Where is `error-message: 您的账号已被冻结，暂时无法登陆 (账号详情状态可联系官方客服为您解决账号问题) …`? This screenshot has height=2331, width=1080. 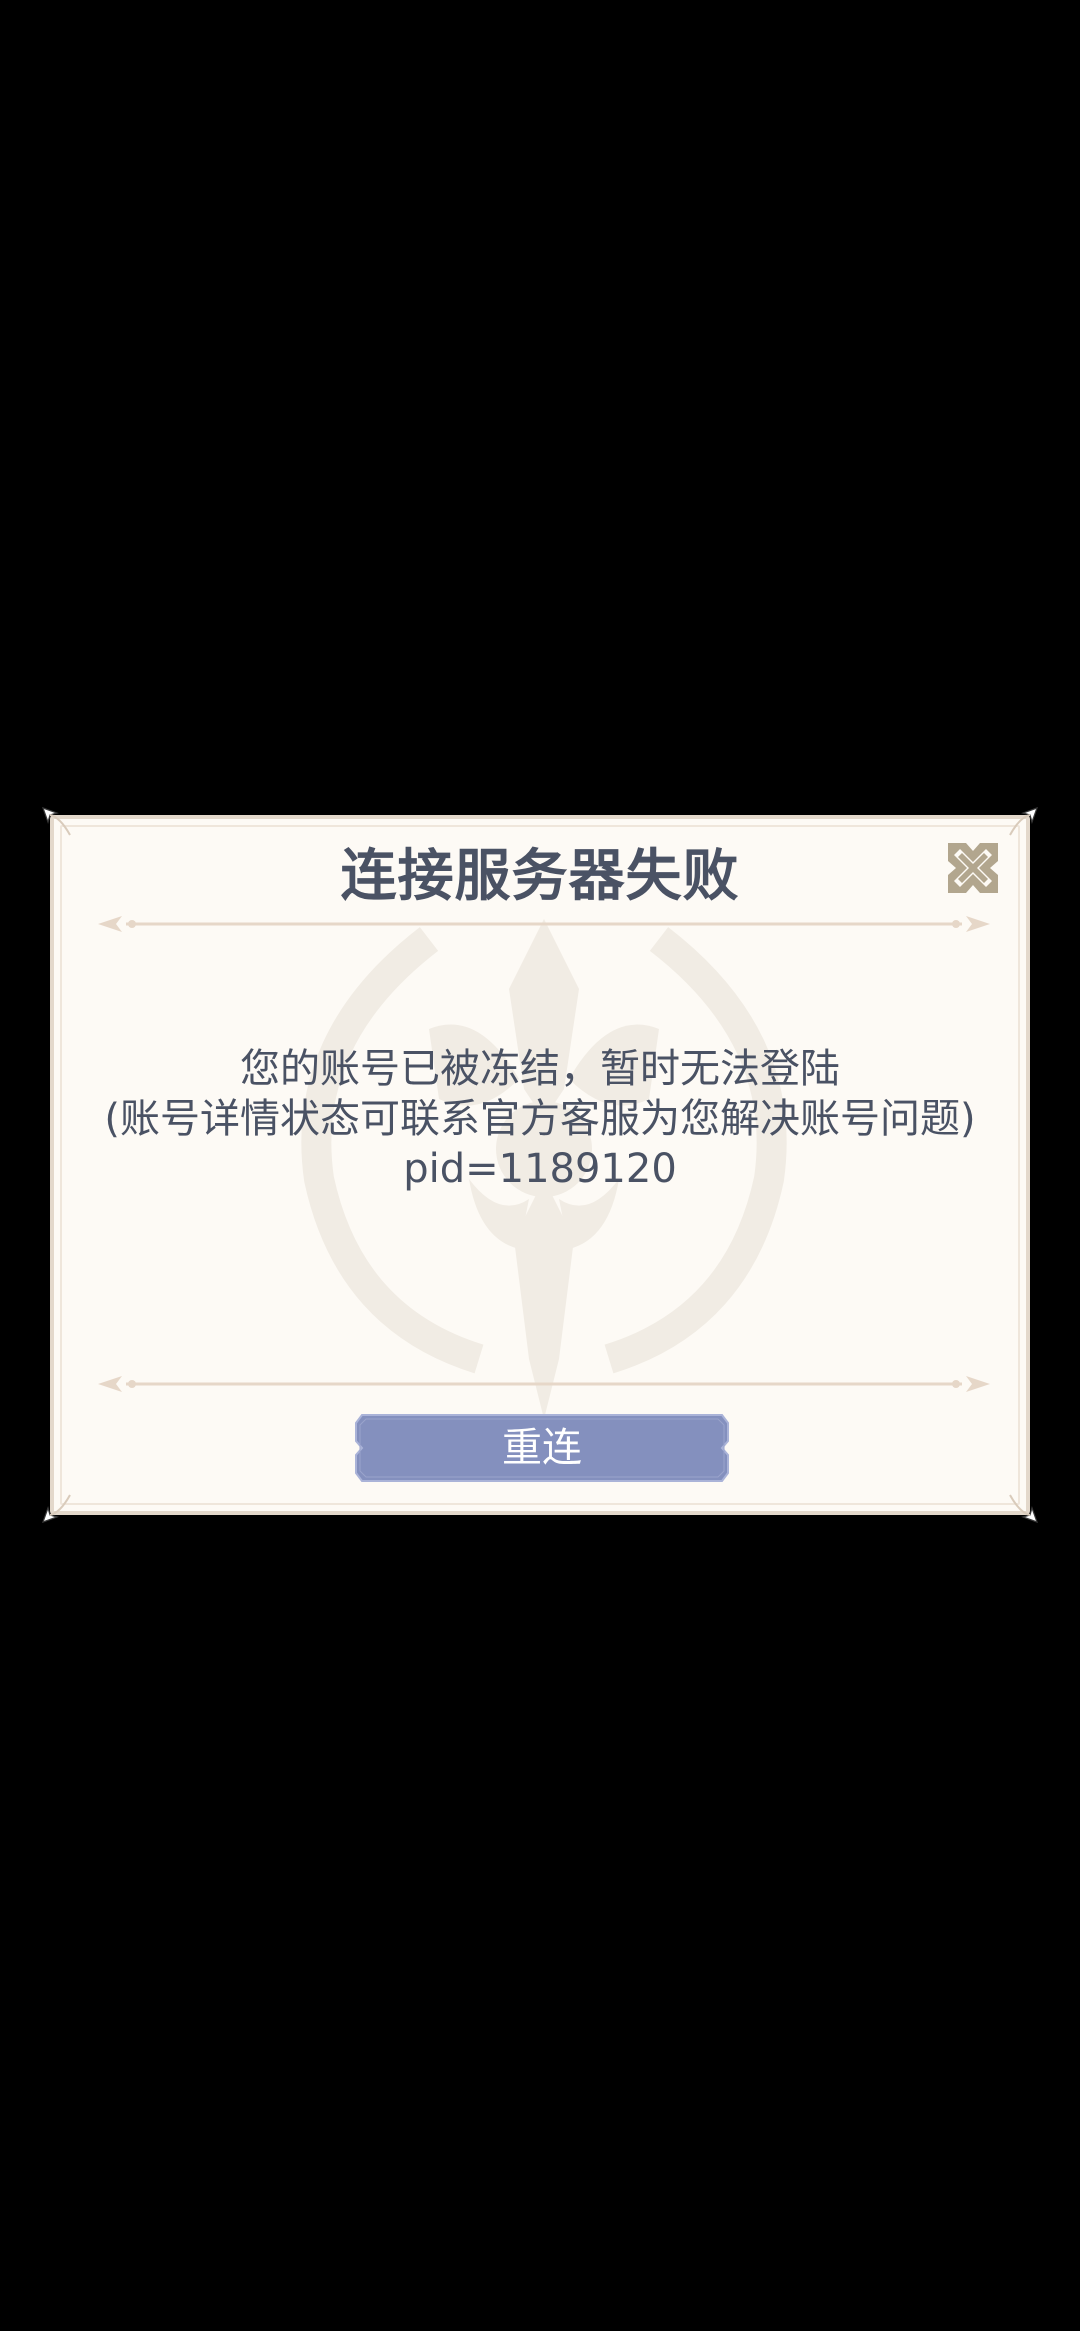
error-message: 您的账号已被冻结，暂时无法登陆 (账号详情状态可联系官方客服为您解决账号问题) … is located at coordinates (540, 1119).